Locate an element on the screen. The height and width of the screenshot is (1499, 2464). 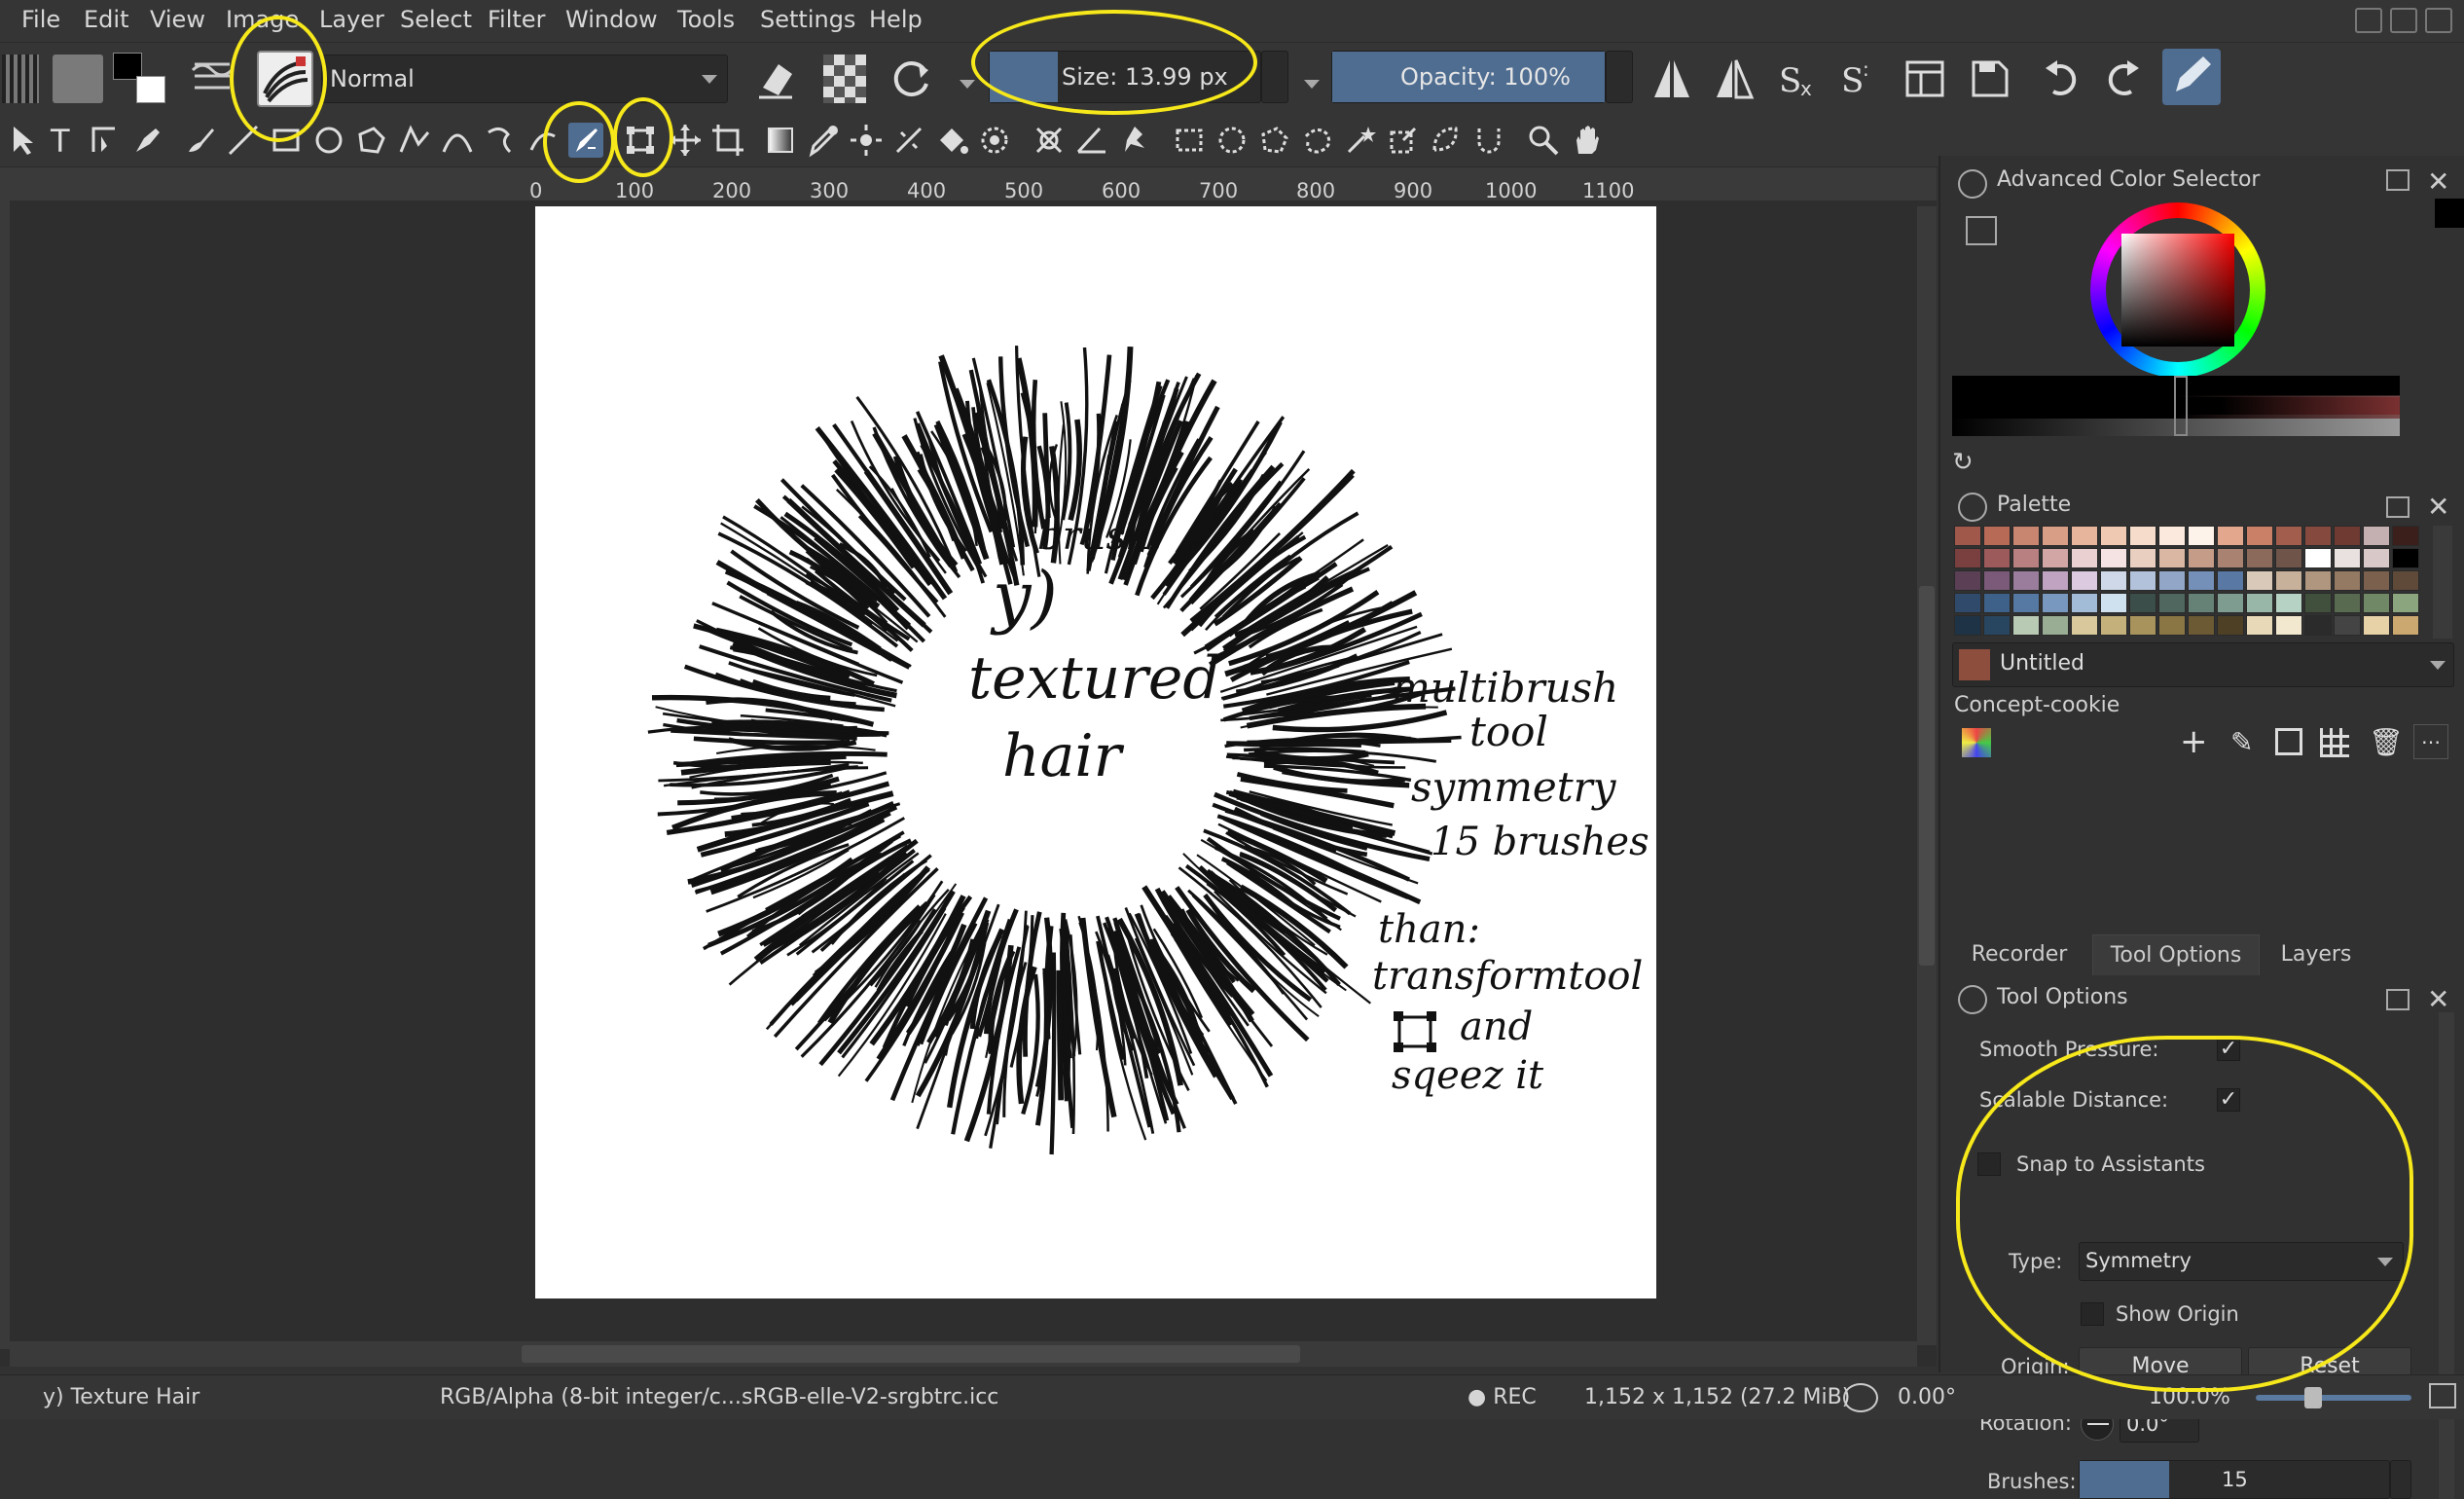
menu-tools: Tools is located at coordinates (706, 19).